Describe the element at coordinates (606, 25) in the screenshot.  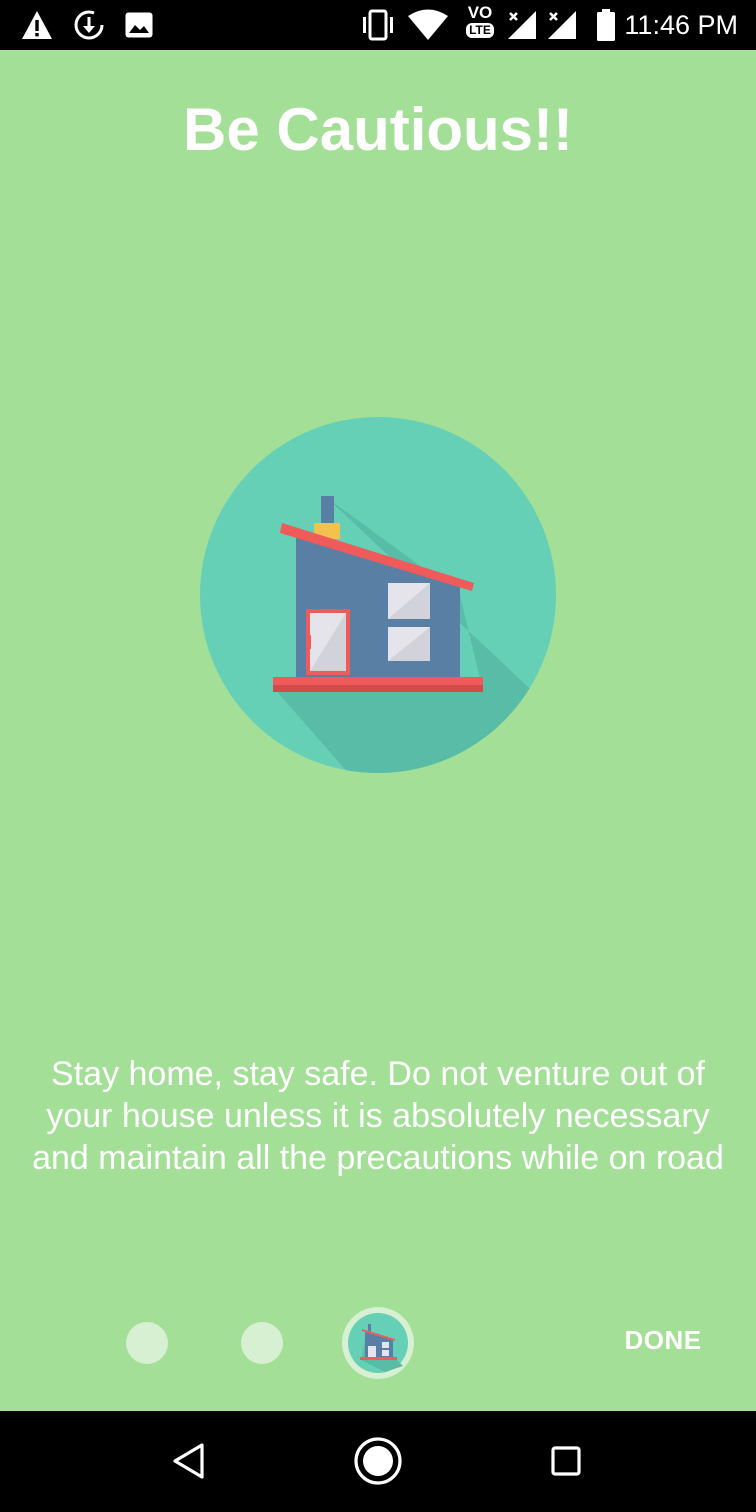
I see `battery-icon` at that location.